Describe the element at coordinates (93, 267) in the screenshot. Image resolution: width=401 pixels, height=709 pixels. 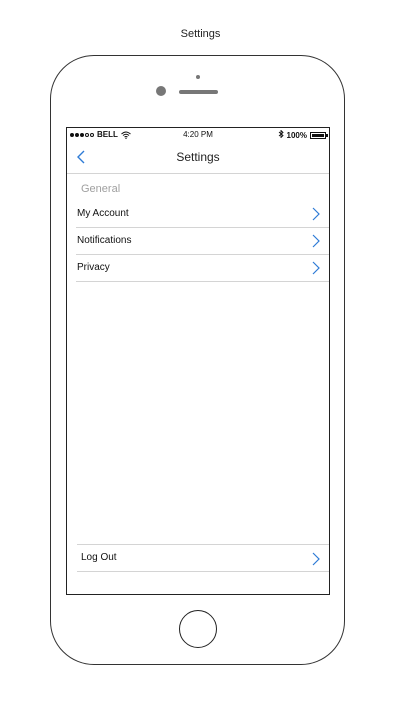
I see `list-item-label: Privacy` at that location.